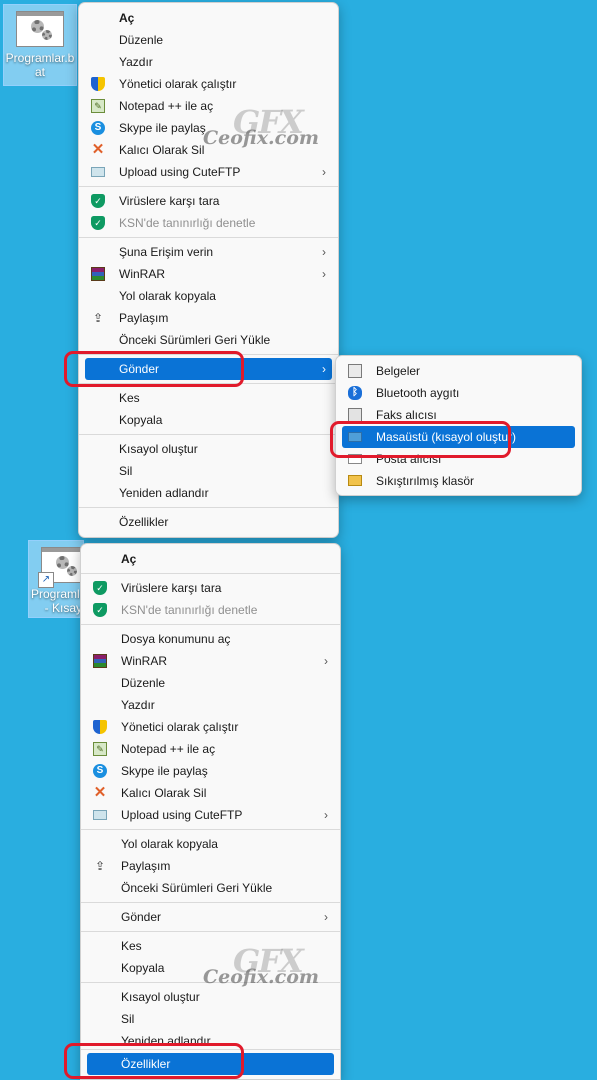 The width and height of the screenshot is (597, 1080). Describe the element at coordinates (210, 771) in the screenshot. I see `menu-item-skype-share: S Skype ile paylaş` at that location.